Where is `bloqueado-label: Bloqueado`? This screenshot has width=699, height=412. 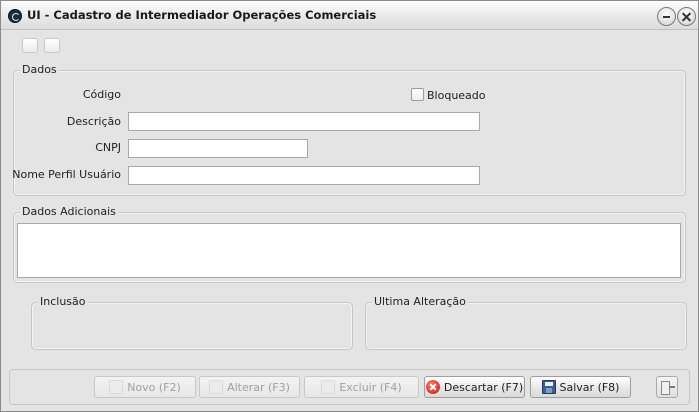 bloqueado-label: Bloqueado is located at coordinates (456, 95).